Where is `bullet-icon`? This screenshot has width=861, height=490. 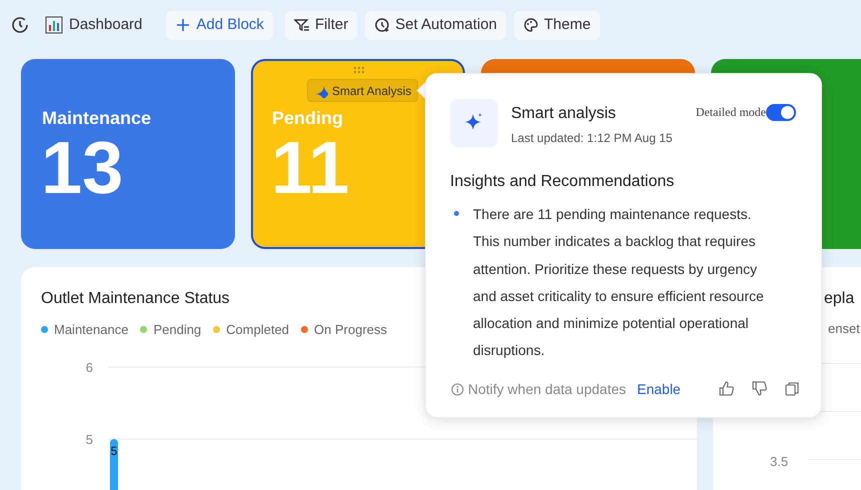
bullet-icon is located at coordinates (456, 213).